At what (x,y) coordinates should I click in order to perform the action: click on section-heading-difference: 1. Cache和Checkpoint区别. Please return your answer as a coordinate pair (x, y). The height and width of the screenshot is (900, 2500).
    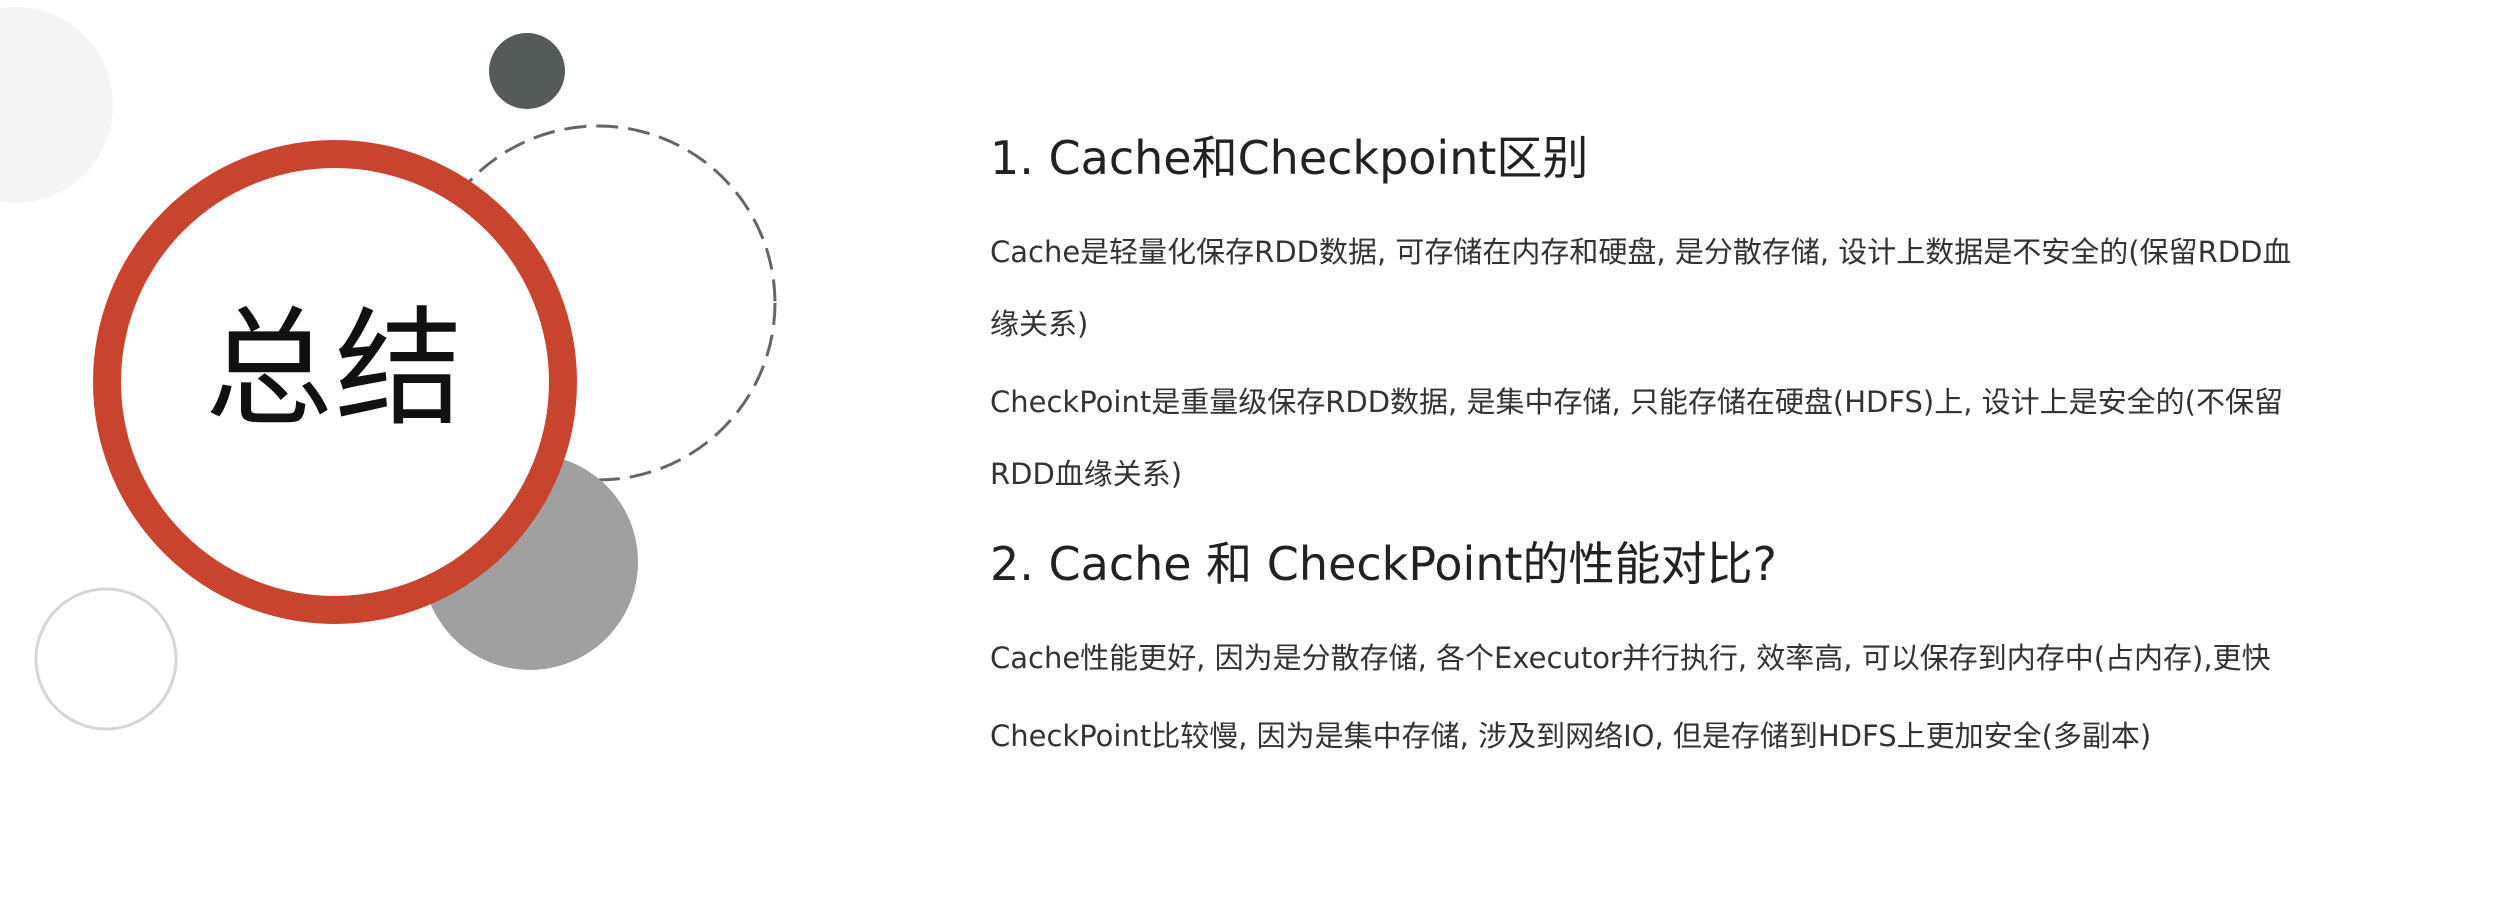
    Looking at the image, I should click on (1289, 158).